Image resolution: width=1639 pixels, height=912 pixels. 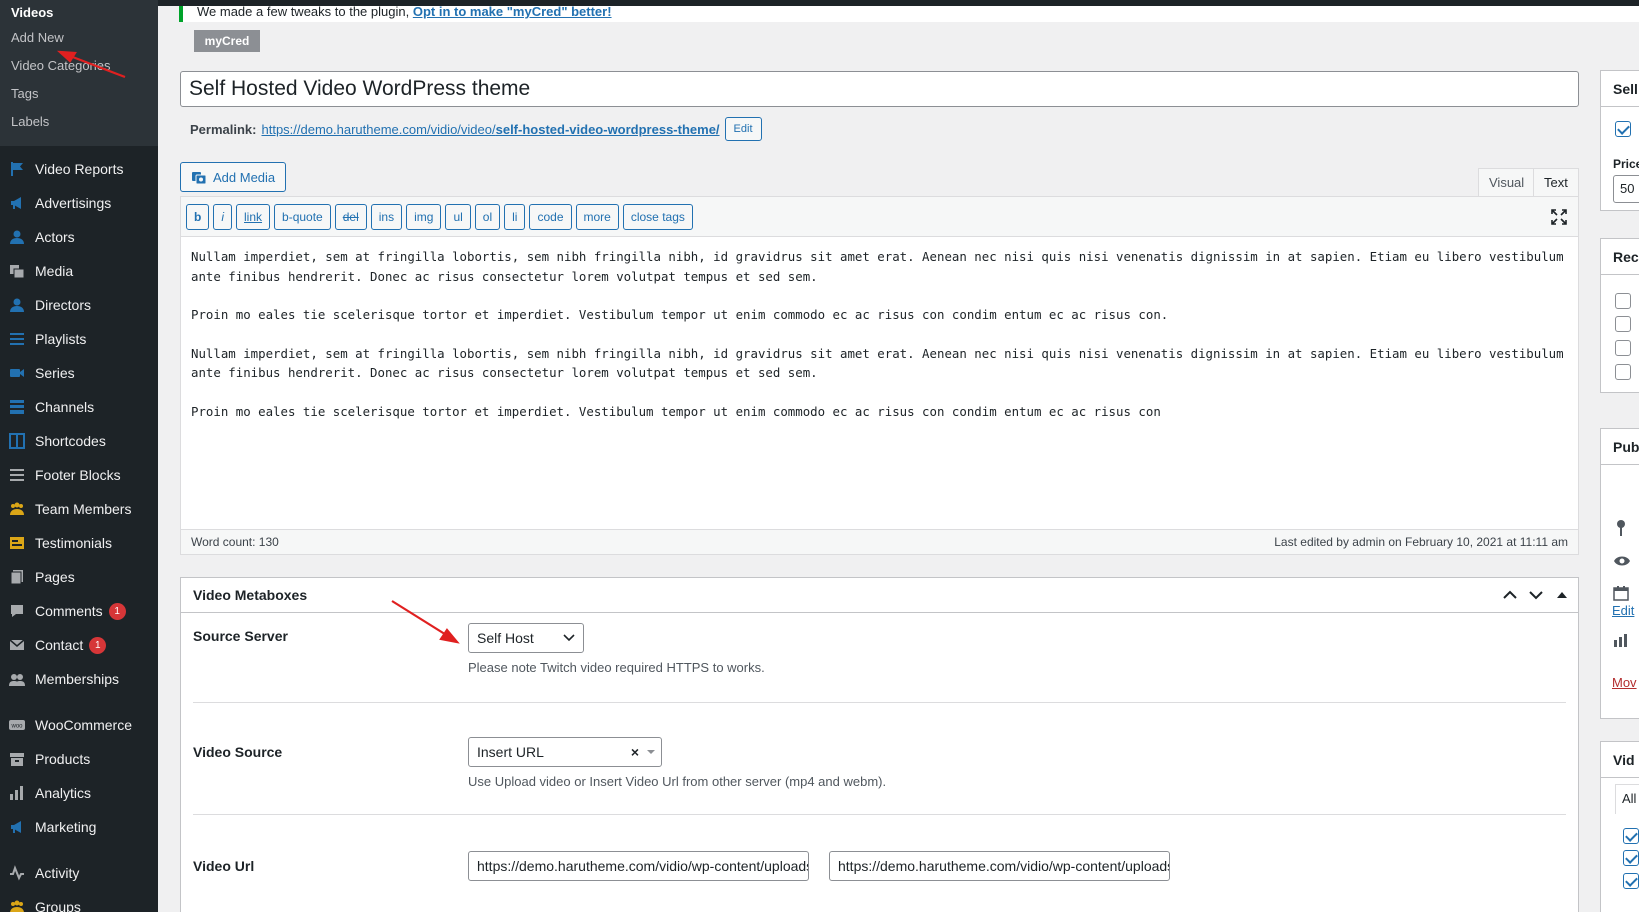 What do you see at coordinates (17, 725) in the screenshot?
I see `woo-icon: woo` at bounding box center [17, 725].